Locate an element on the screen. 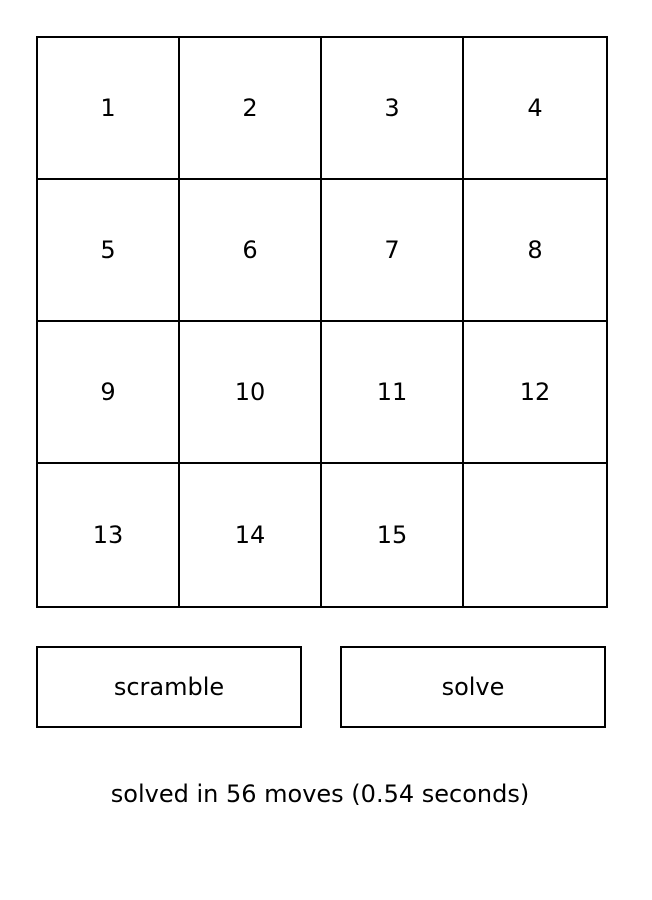 Image resolution: width=652 pixels, height=900 pixels. tile-4: 4 is located at coordinates (535, 109).